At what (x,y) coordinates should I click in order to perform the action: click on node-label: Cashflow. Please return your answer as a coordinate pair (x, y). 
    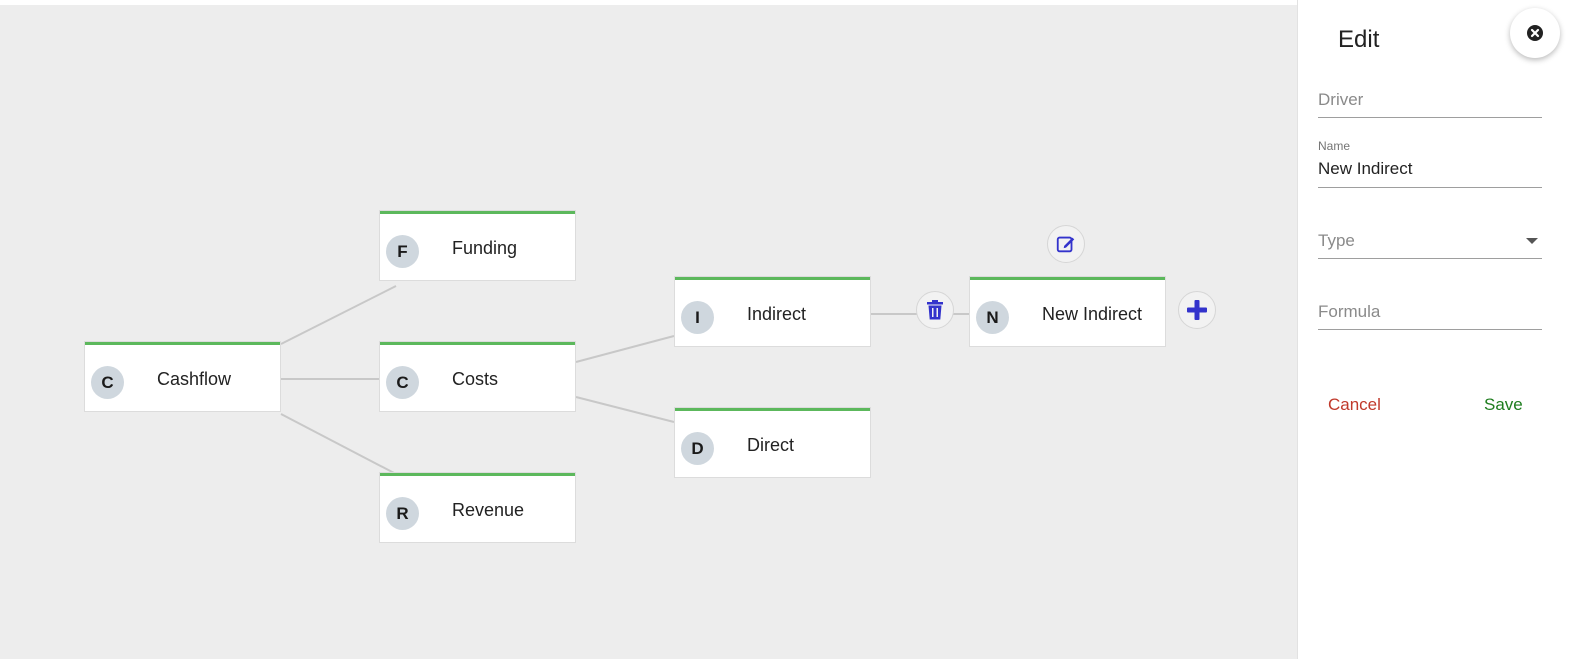
    Looking at the image, I should click on (194, 379).